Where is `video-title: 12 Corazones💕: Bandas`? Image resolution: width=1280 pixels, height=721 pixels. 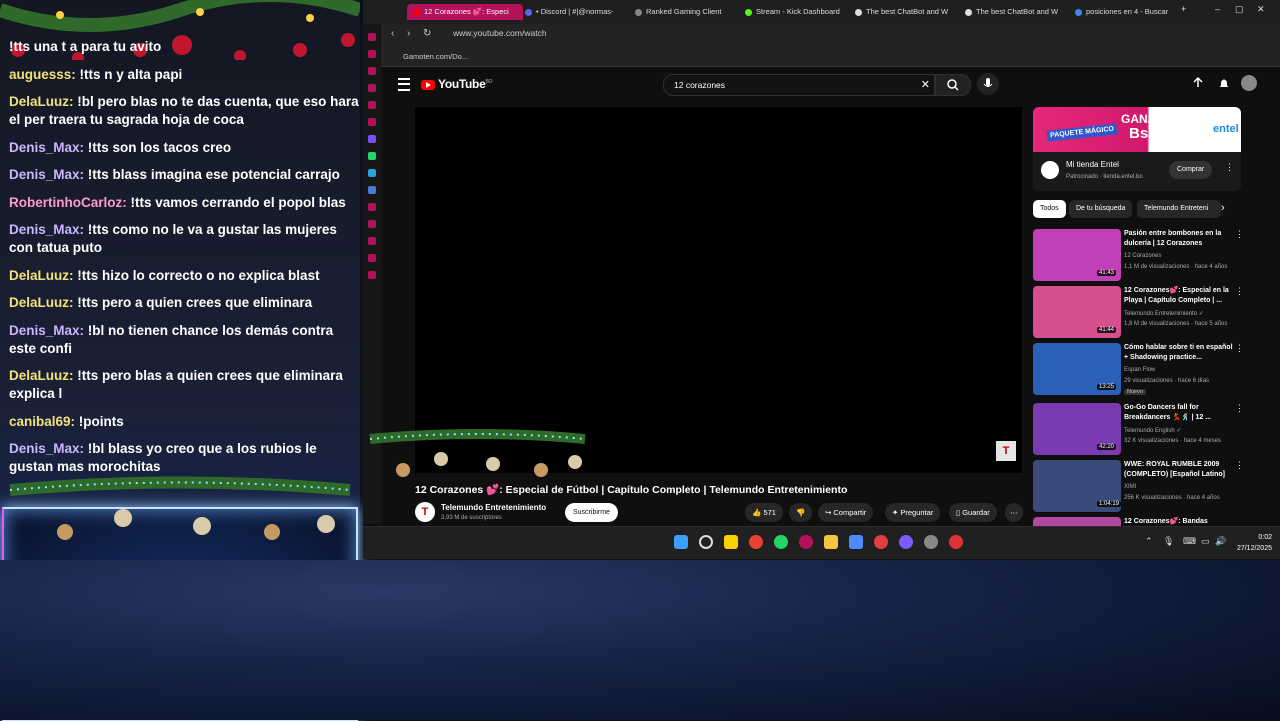
video-title: 12 Corazones💕: Bandas is located at coordinates (1180, 521).